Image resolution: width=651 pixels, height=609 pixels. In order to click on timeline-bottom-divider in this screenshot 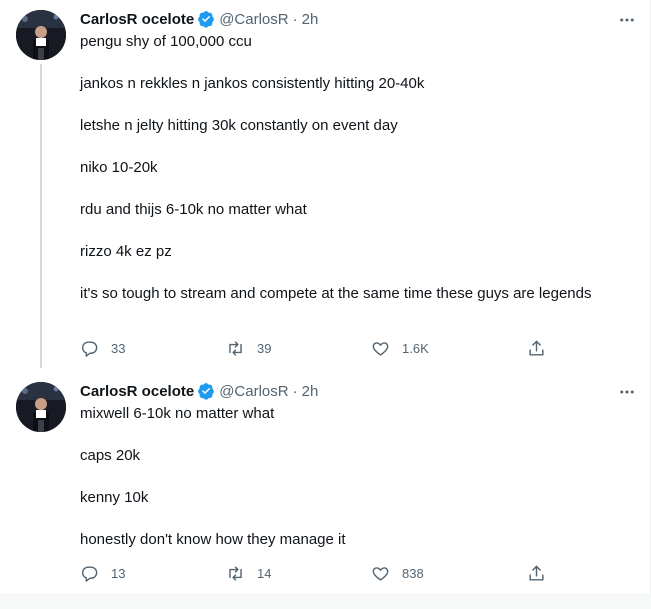, I will do `click(325, 601)`.